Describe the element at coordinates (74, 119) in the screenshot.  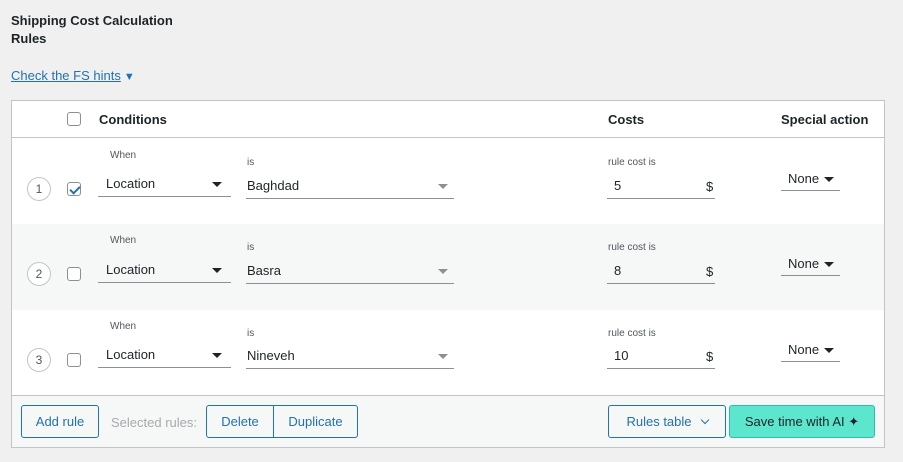
I see `select-all-checkbox` at that location.